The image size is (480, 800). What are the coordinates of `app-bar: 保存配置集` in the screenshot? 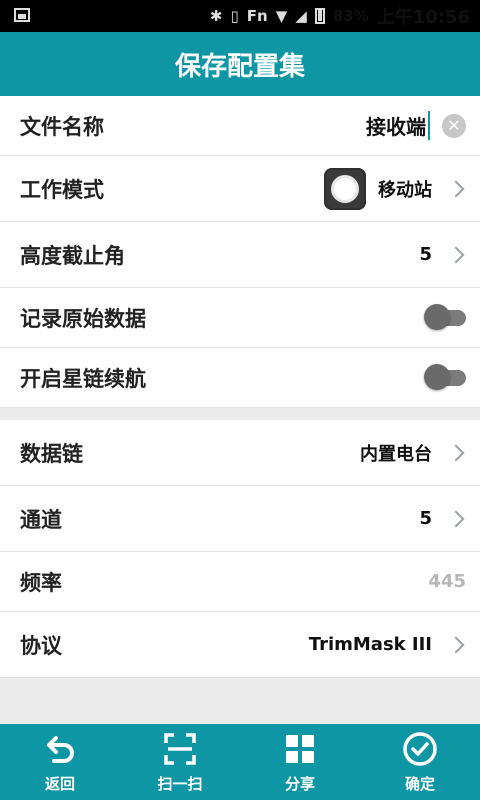 It's located at (240, 64).